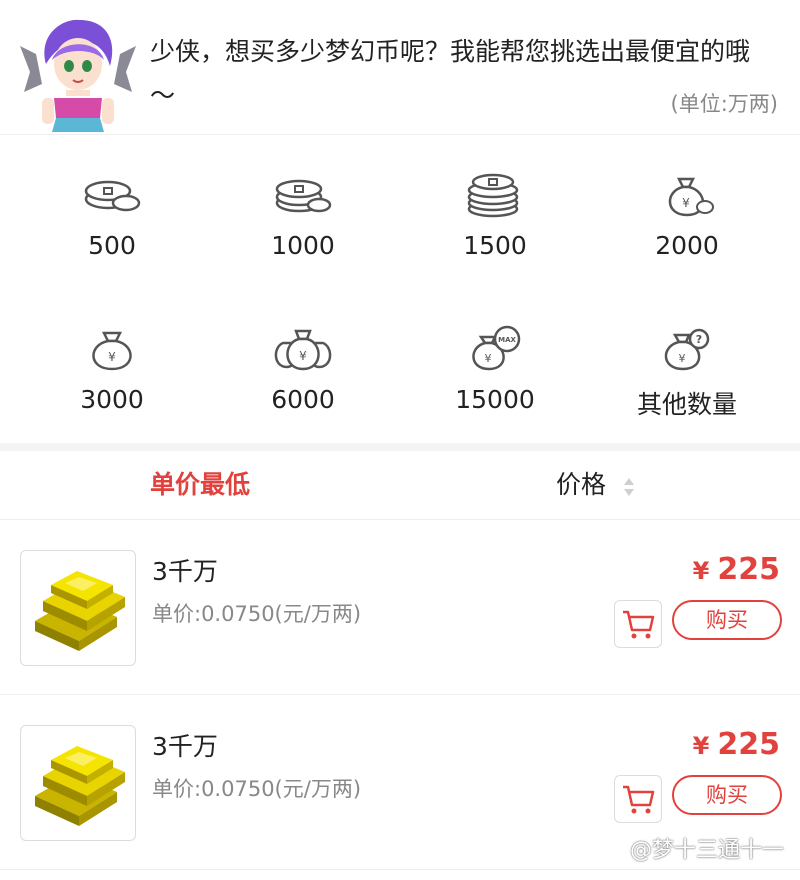 This screenshot has width=800, height=880. What do you see at coordinates (724, 104) in the screenshot?
I see `unit-note: (单位:万两)` at bounding box center [724, 104].